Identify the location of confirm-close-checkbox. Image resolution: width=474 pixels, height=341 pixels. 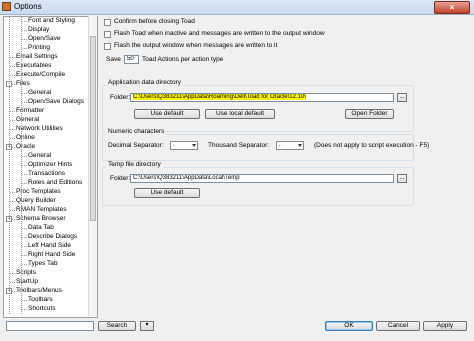
(107, 22).